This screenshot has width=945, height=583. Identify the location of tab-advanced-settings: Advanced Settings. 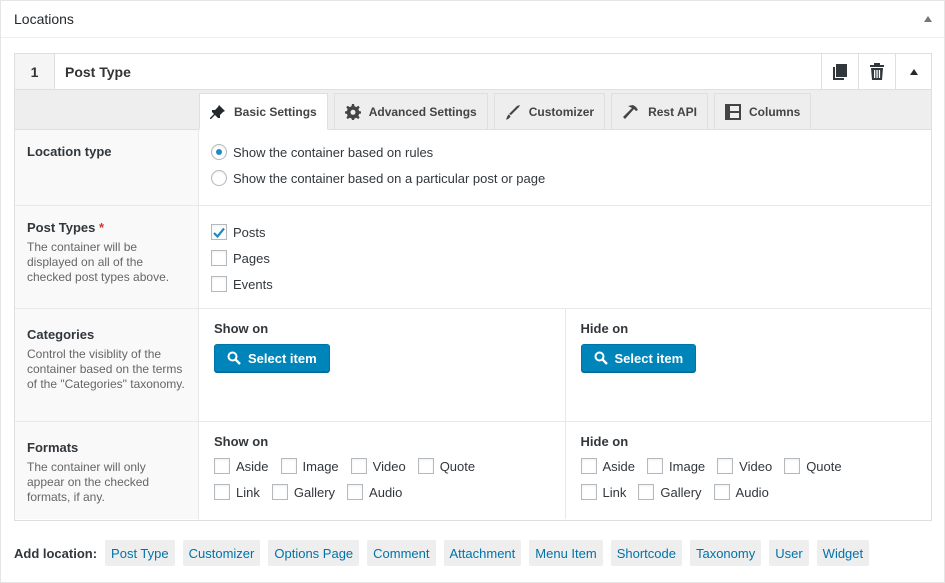
(410, 111).